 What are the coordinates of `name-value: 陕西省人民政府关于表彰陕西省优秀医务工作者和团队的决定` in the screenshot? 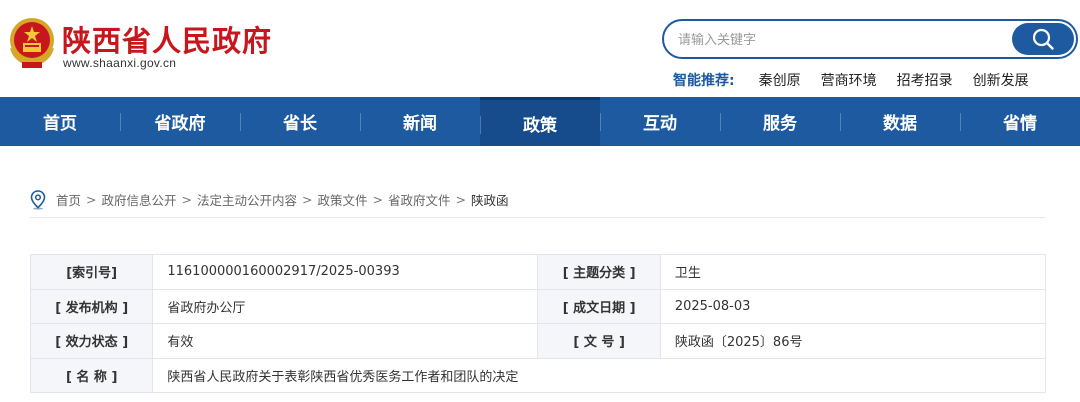 It's located at (599, 375).